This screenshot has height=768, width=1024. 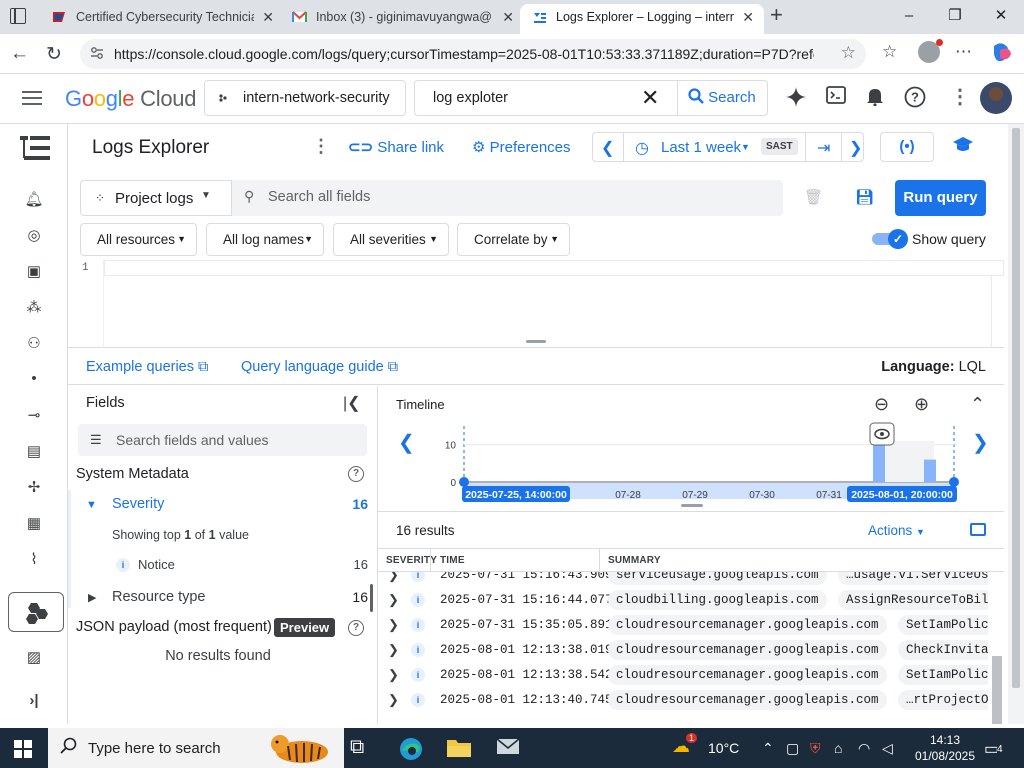 What do you see at coordinates (34, 199) in the screenshot?
I see `alerting-bell-icon: 🔔︎` at bounding box center [34, 199].